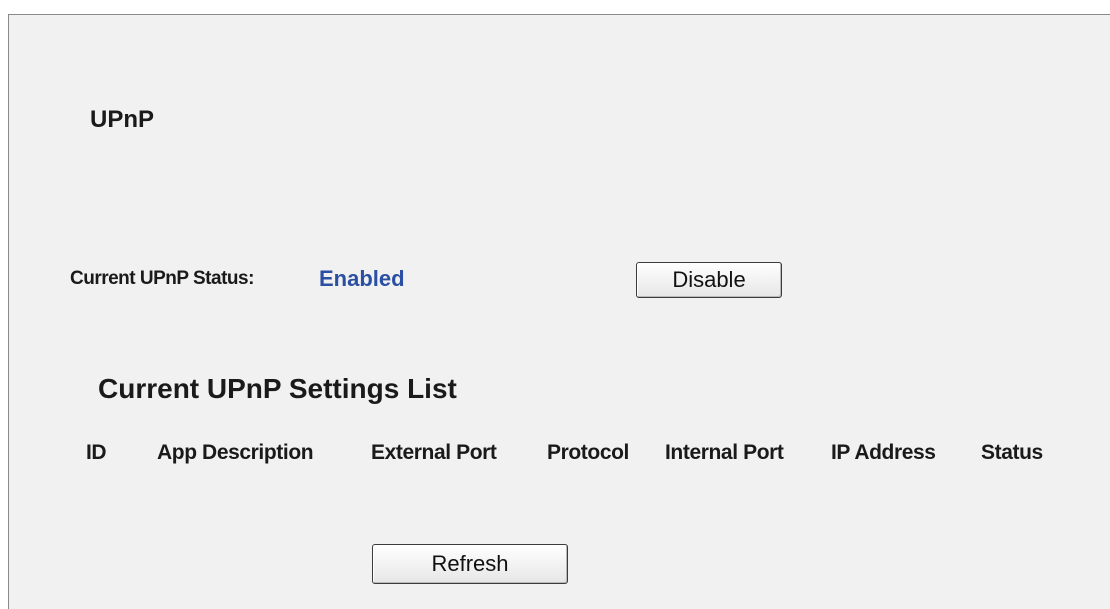 This screenshot has width=1110, height=609. I want to click on upnp-status-label: Current UPnP Status:, so click(162, 278).